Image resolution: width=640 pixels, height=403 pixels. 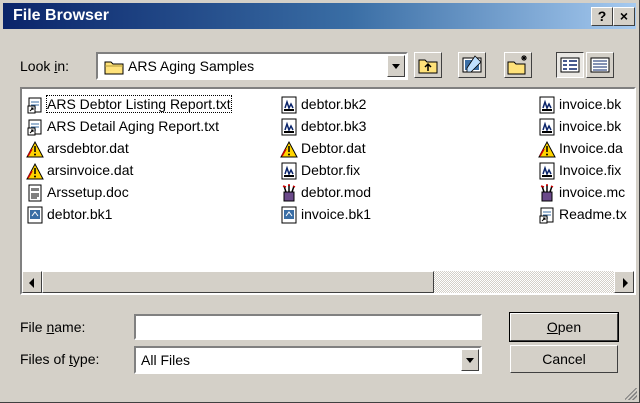 I want to click on cancel-button: Cancel, so click(x=564, y=359).